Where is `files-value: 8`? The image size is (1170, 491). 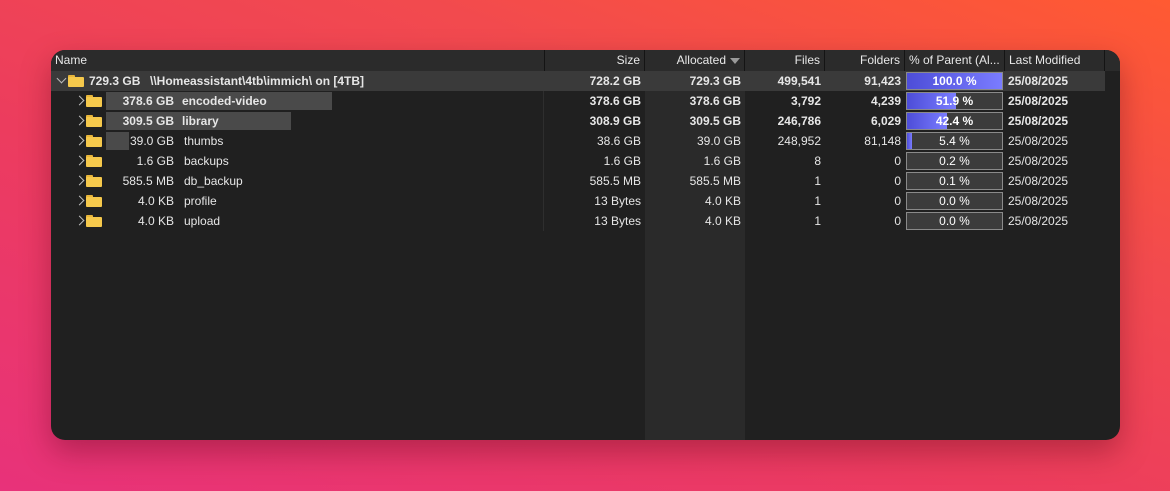
files-value: 8 is located at coordinates (817, 161).